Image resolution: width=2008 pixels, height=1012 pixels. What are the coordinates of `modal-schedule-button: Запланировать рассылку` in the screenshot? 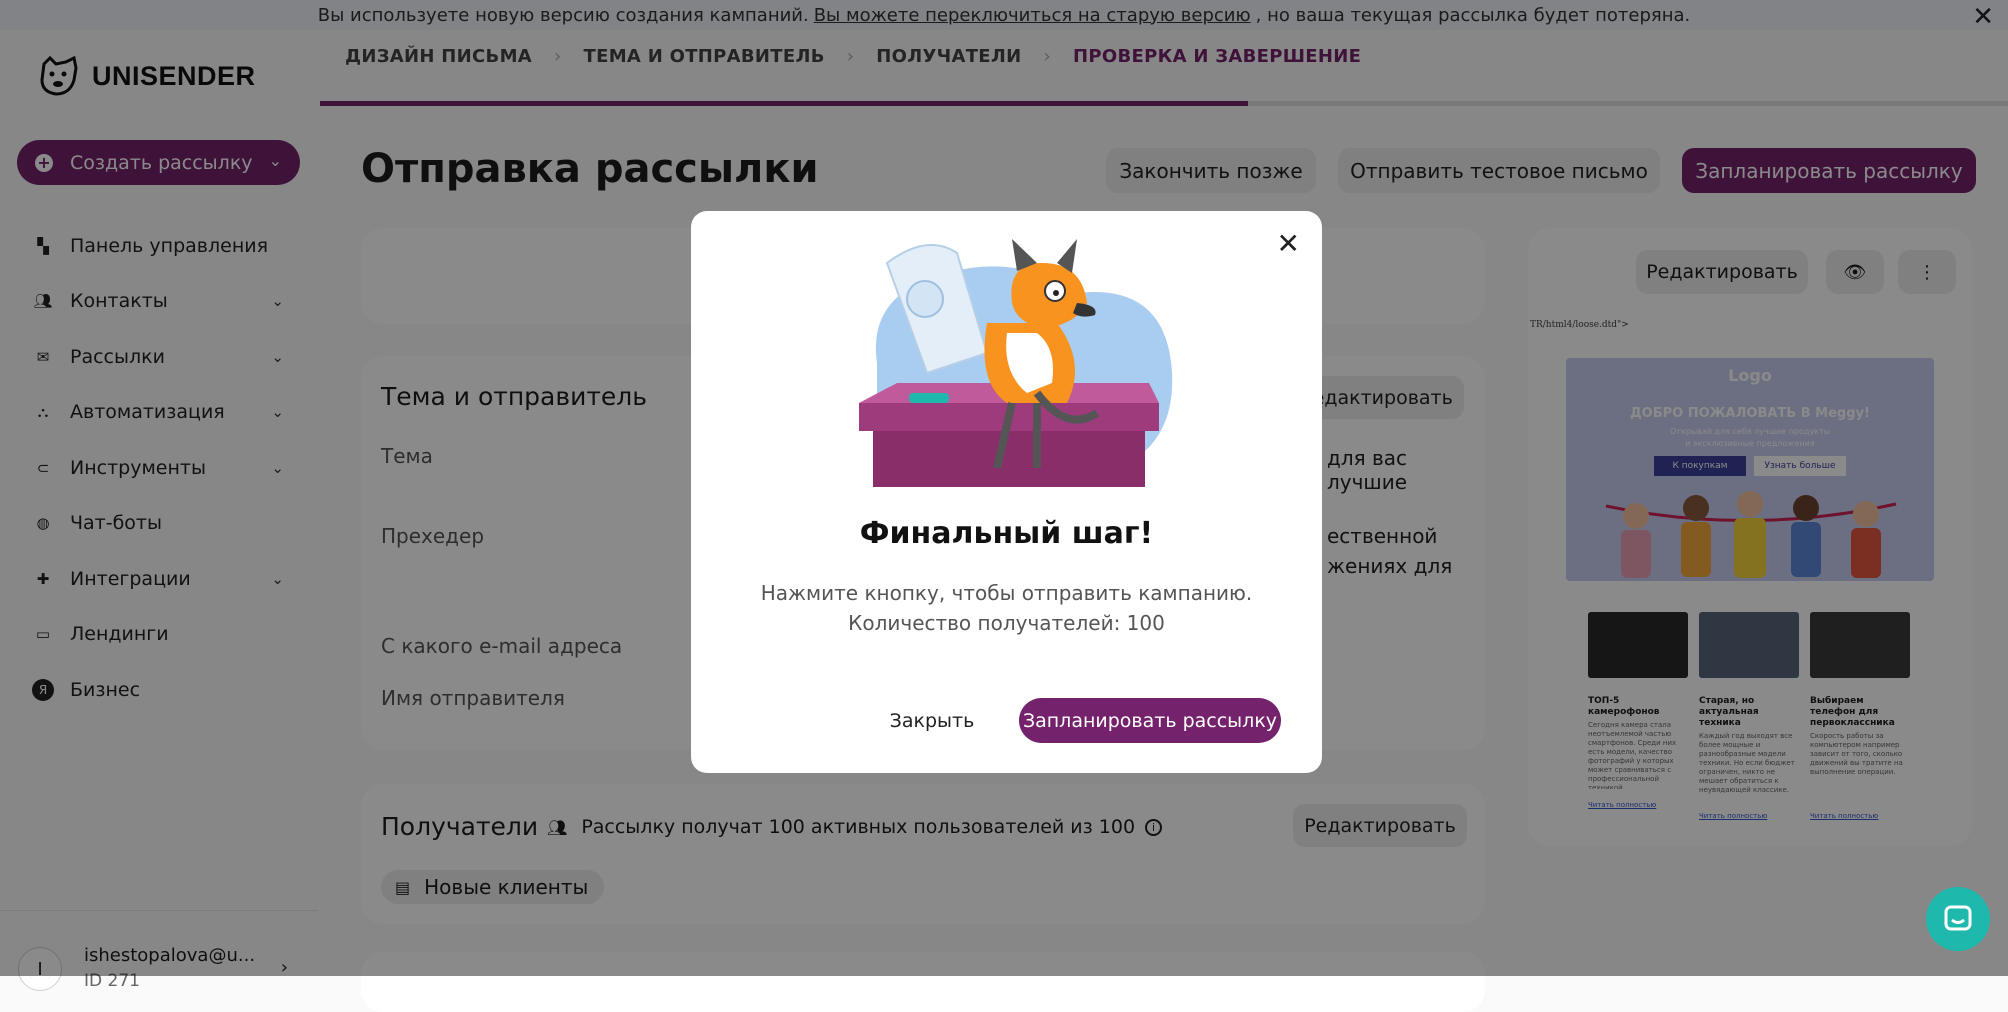 It's located at (1150, 720).